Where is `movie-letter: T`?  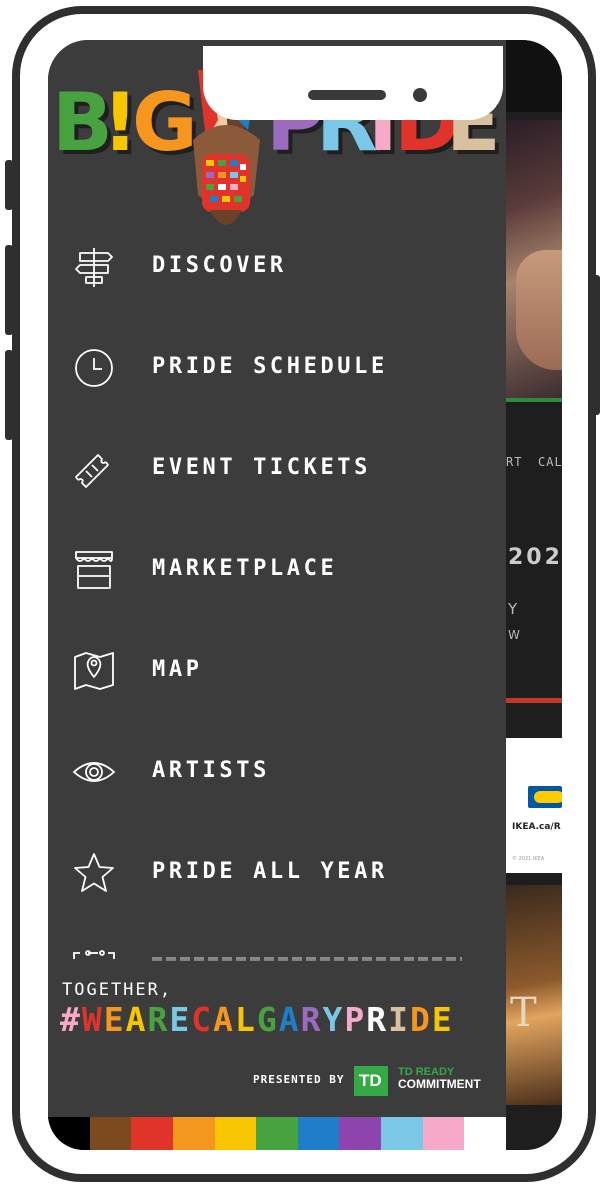 movie-letter: T is located at coordinates (523, 1013).